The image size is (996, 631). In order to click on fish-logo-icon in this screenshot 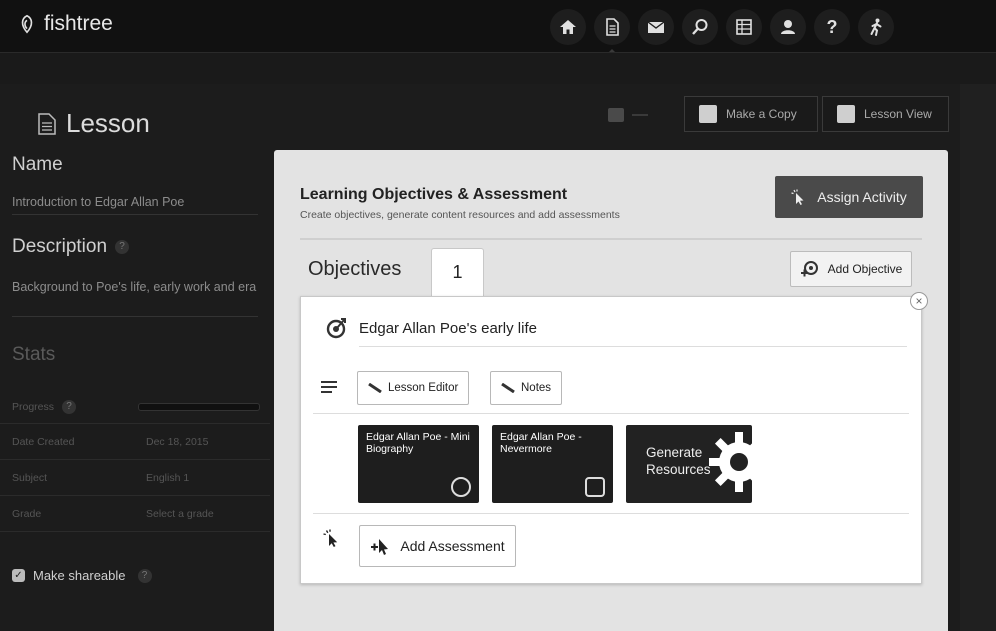, I will do `click(27, 24)`.